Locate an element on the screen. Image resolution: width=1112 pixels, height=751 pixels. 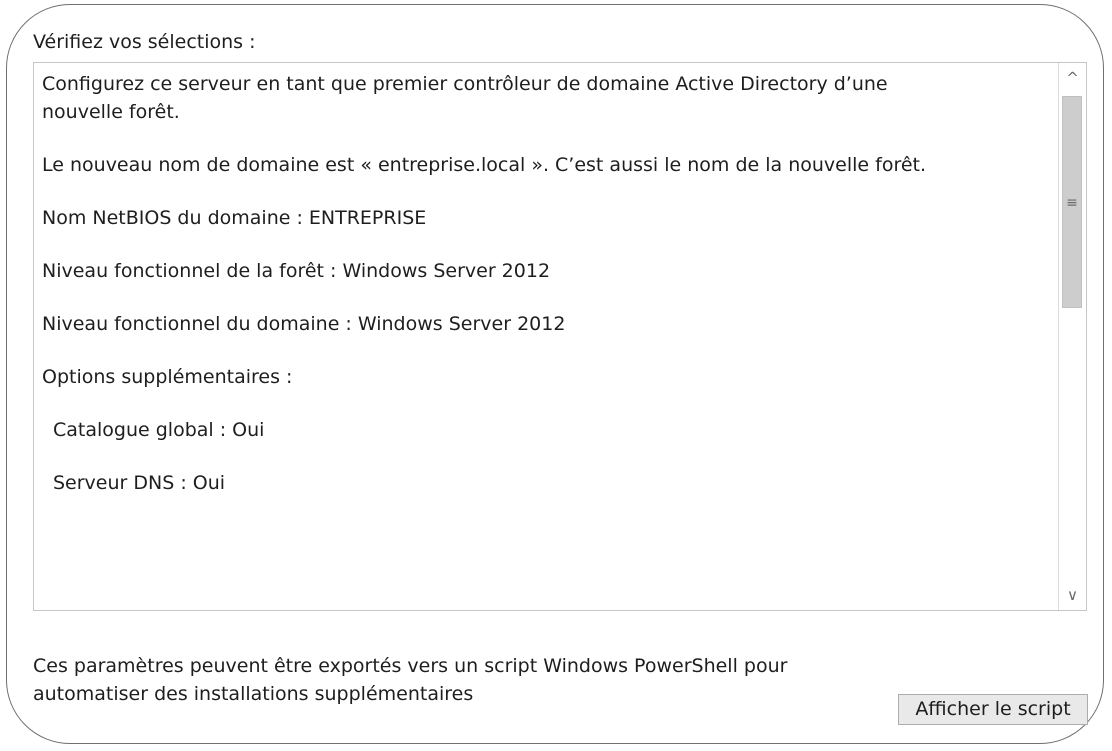
summary-line-dns-server: Serveur DNS : Oui is located at coordinates (139, 483).